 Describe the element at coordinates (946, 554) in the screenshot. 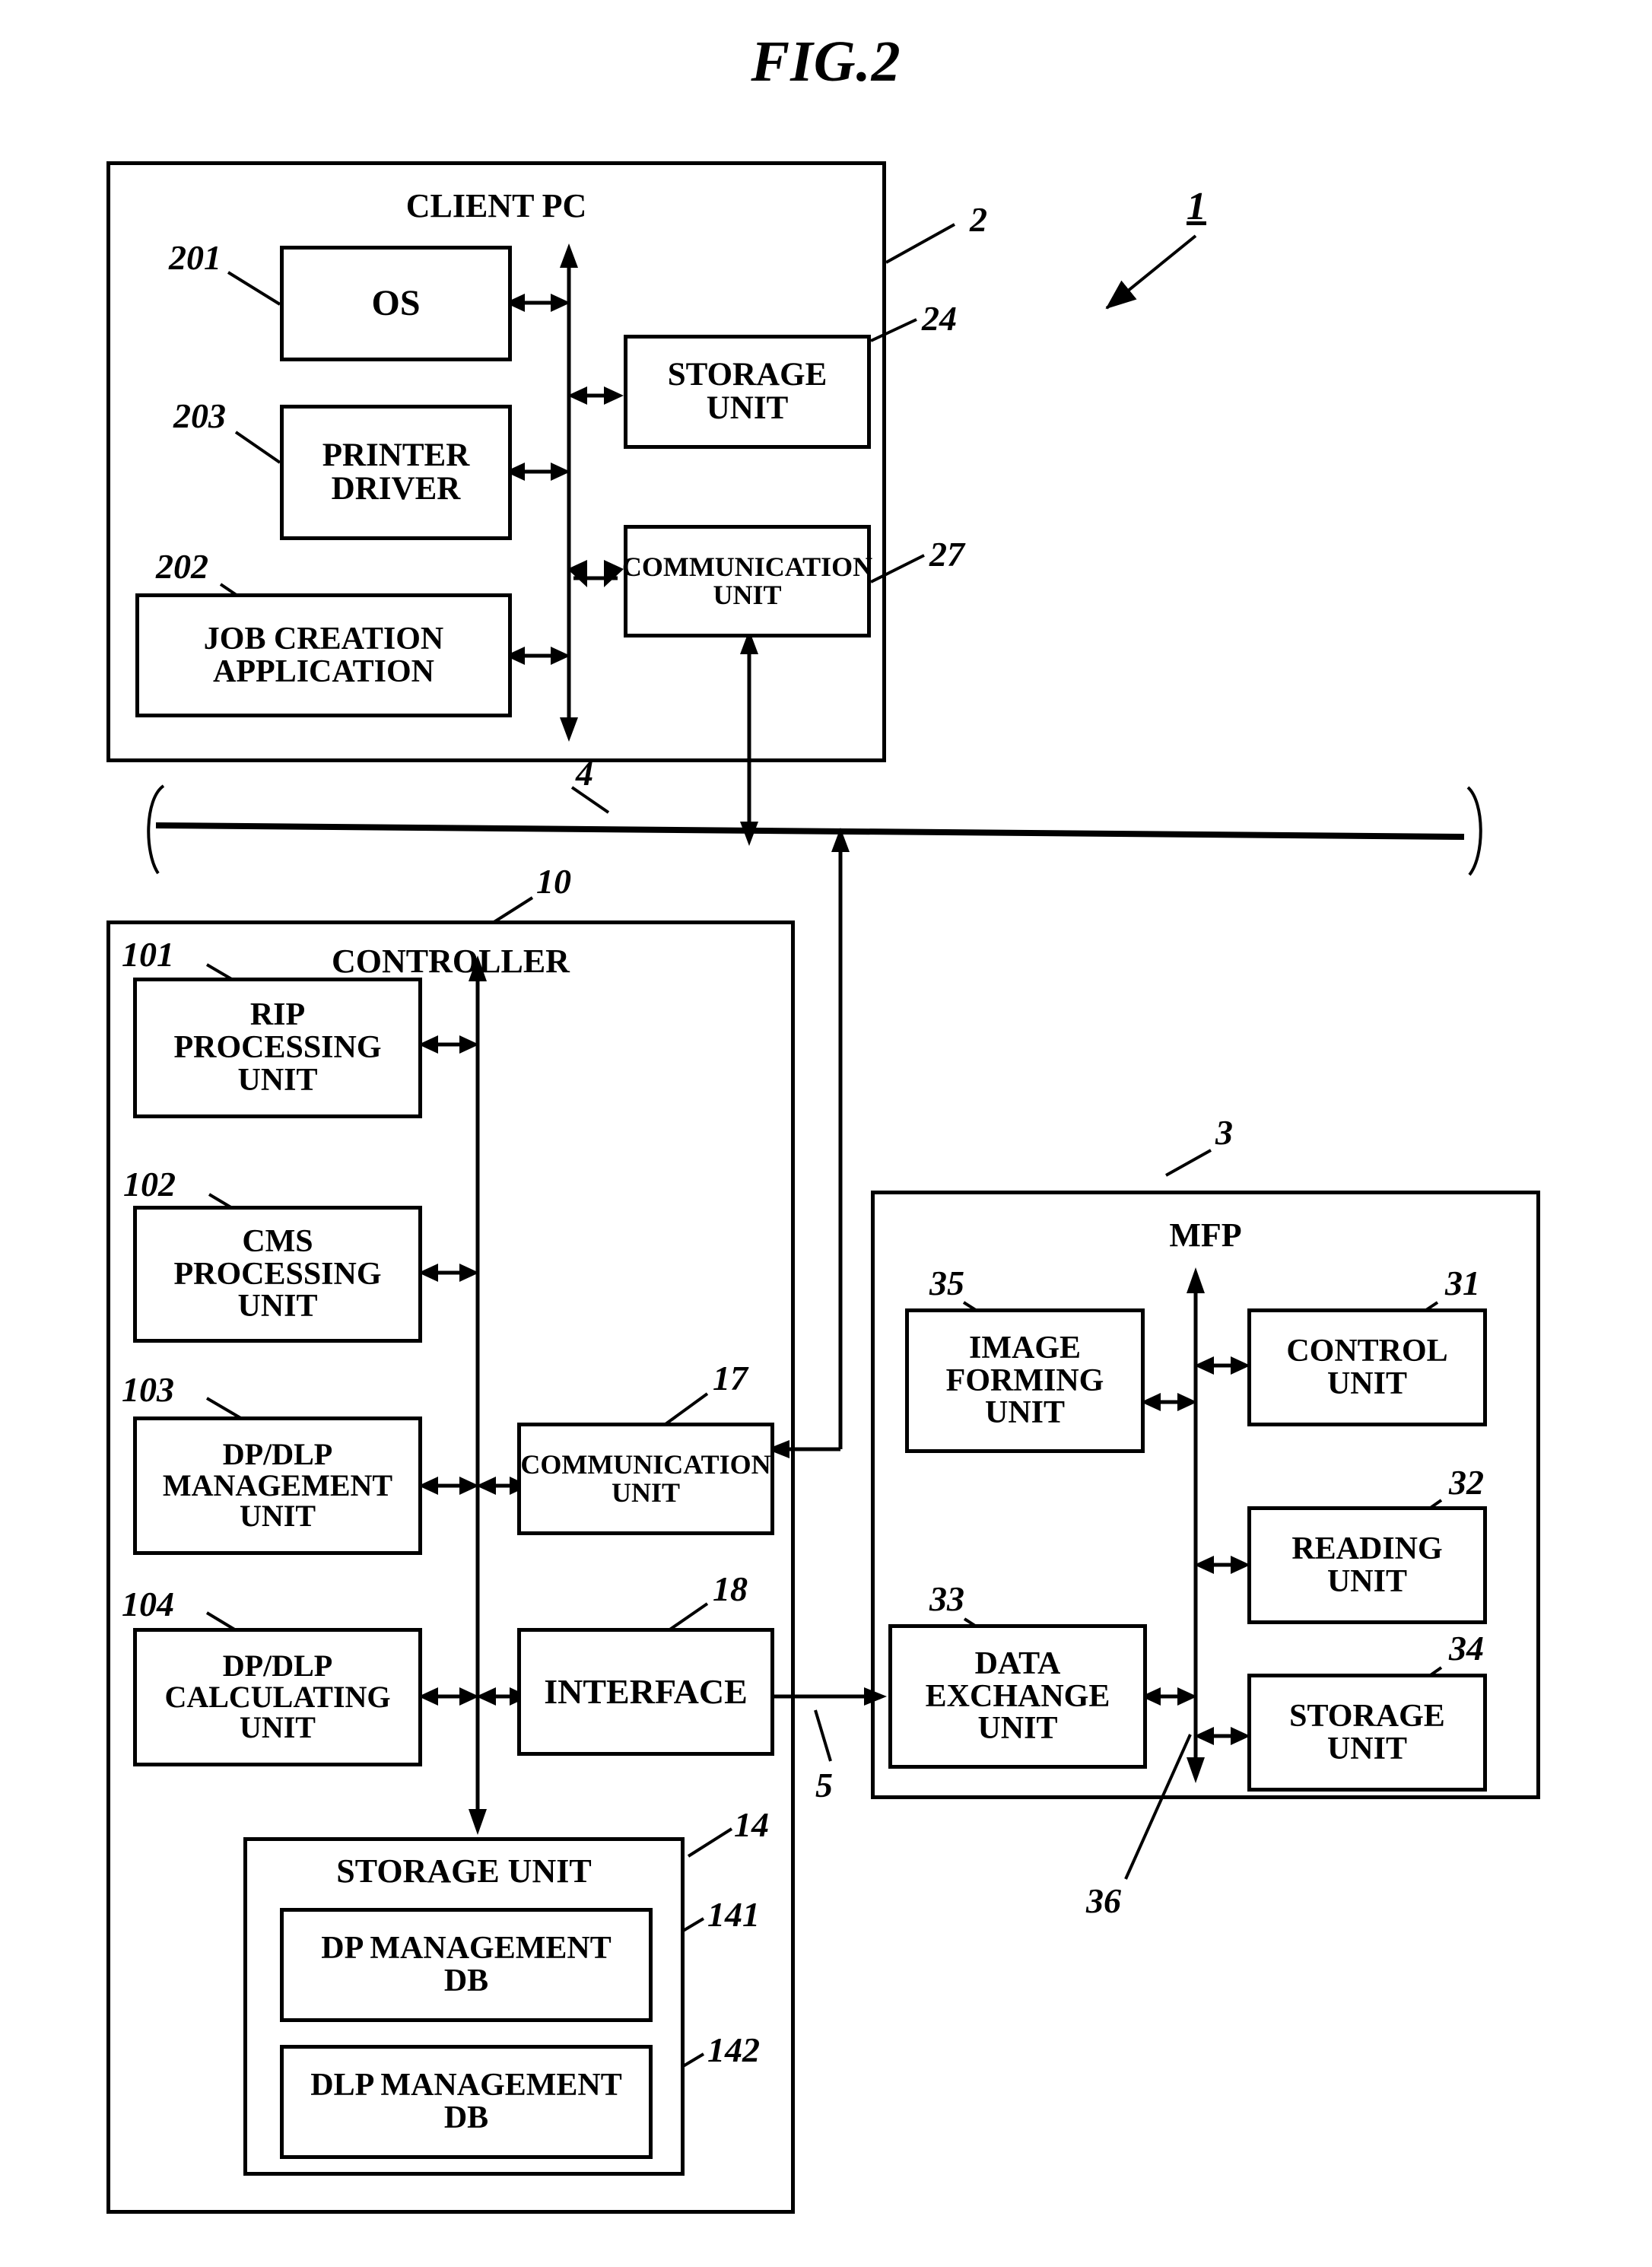

I see `ref-27: 27` at that location.